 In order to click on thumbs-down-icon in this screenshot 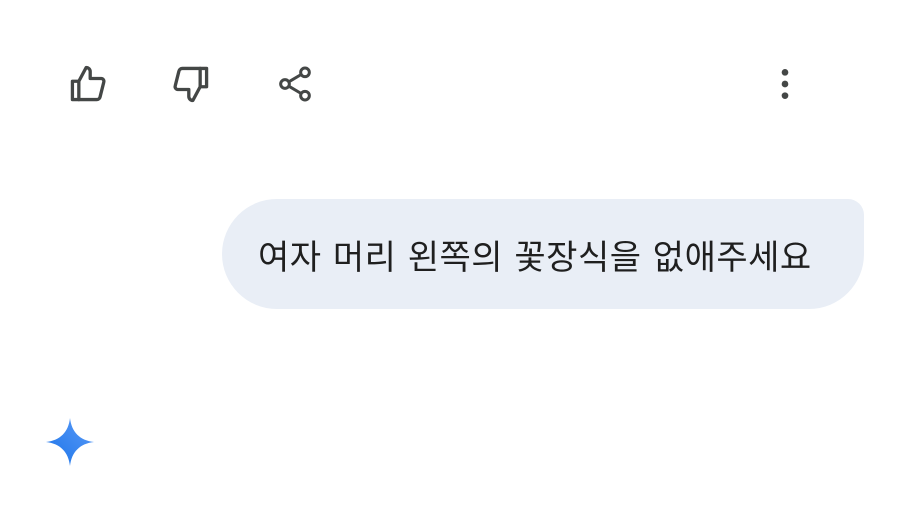, I will do `click(191, 84)`.